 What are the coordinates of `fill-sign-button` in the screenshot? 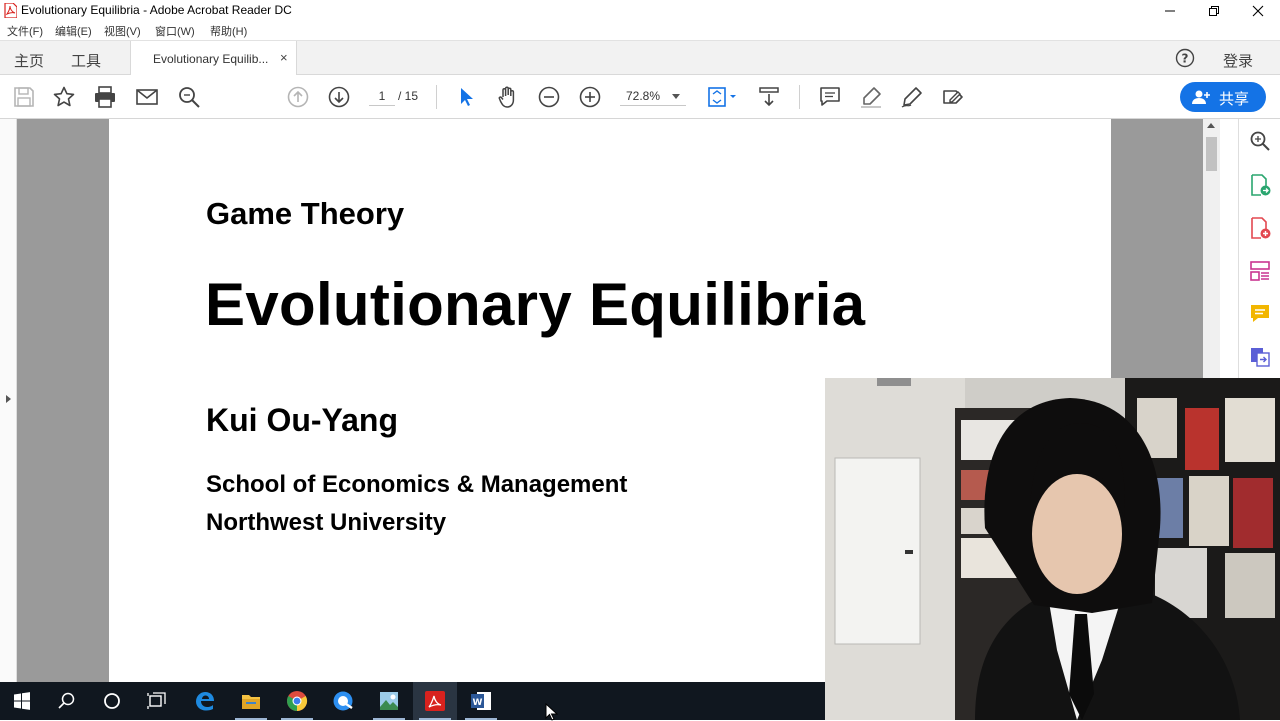 It's located at (953, 97).